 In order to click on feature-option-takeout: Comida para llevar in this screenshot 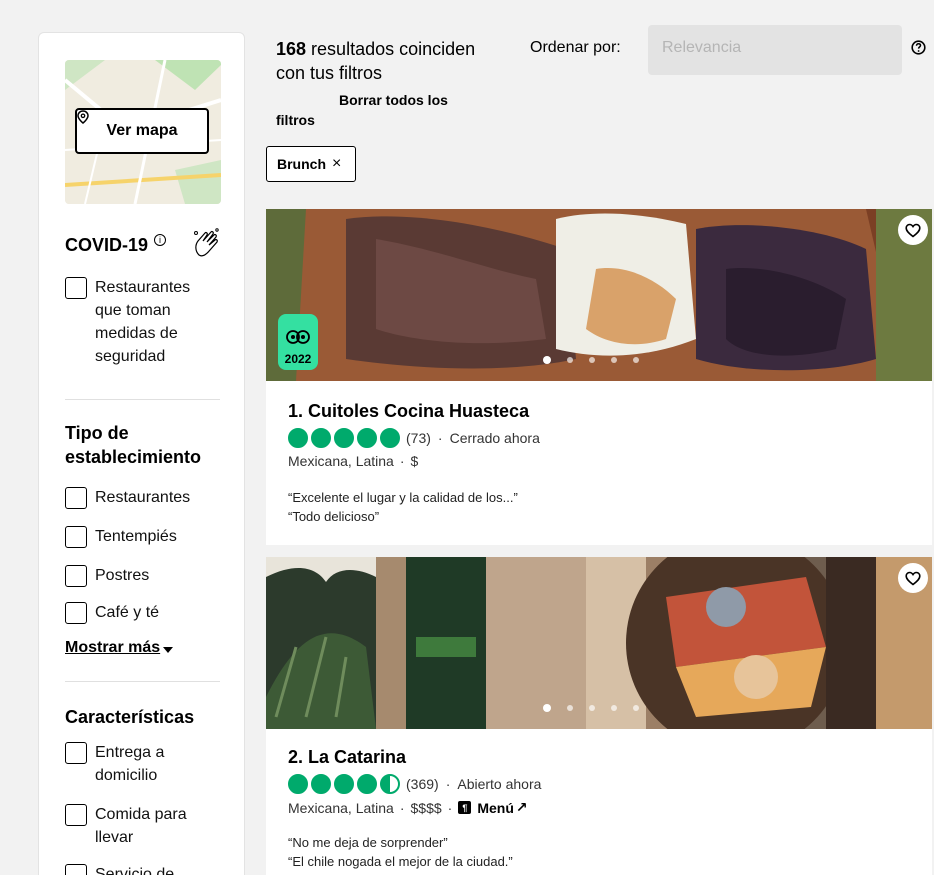, I will do `click(140, 826)`.